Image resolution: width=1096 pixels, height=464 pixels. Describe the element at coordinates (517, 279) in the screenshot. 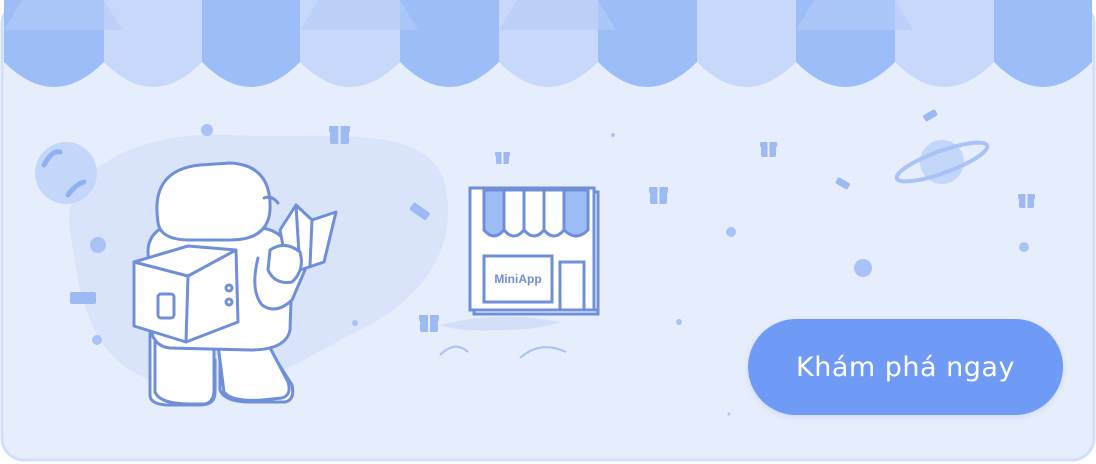

I see `shop-sign: MiniApp` at that location.